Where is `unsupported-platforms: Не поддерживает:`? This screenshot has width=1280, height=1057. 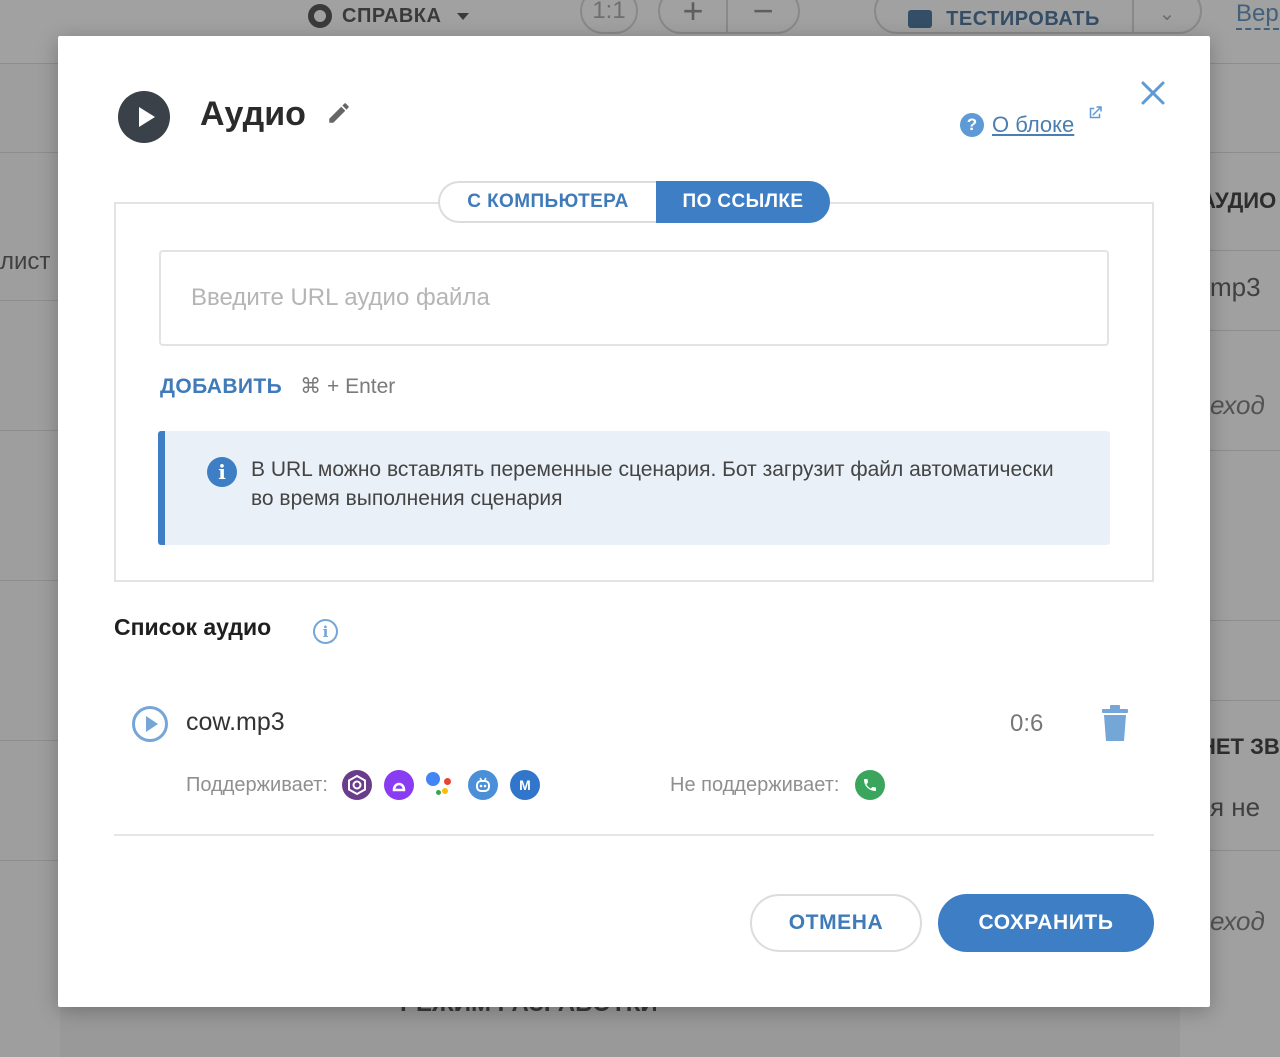
unsupported-platforms: Не поддерживает: is located at coordinates (778, 785).